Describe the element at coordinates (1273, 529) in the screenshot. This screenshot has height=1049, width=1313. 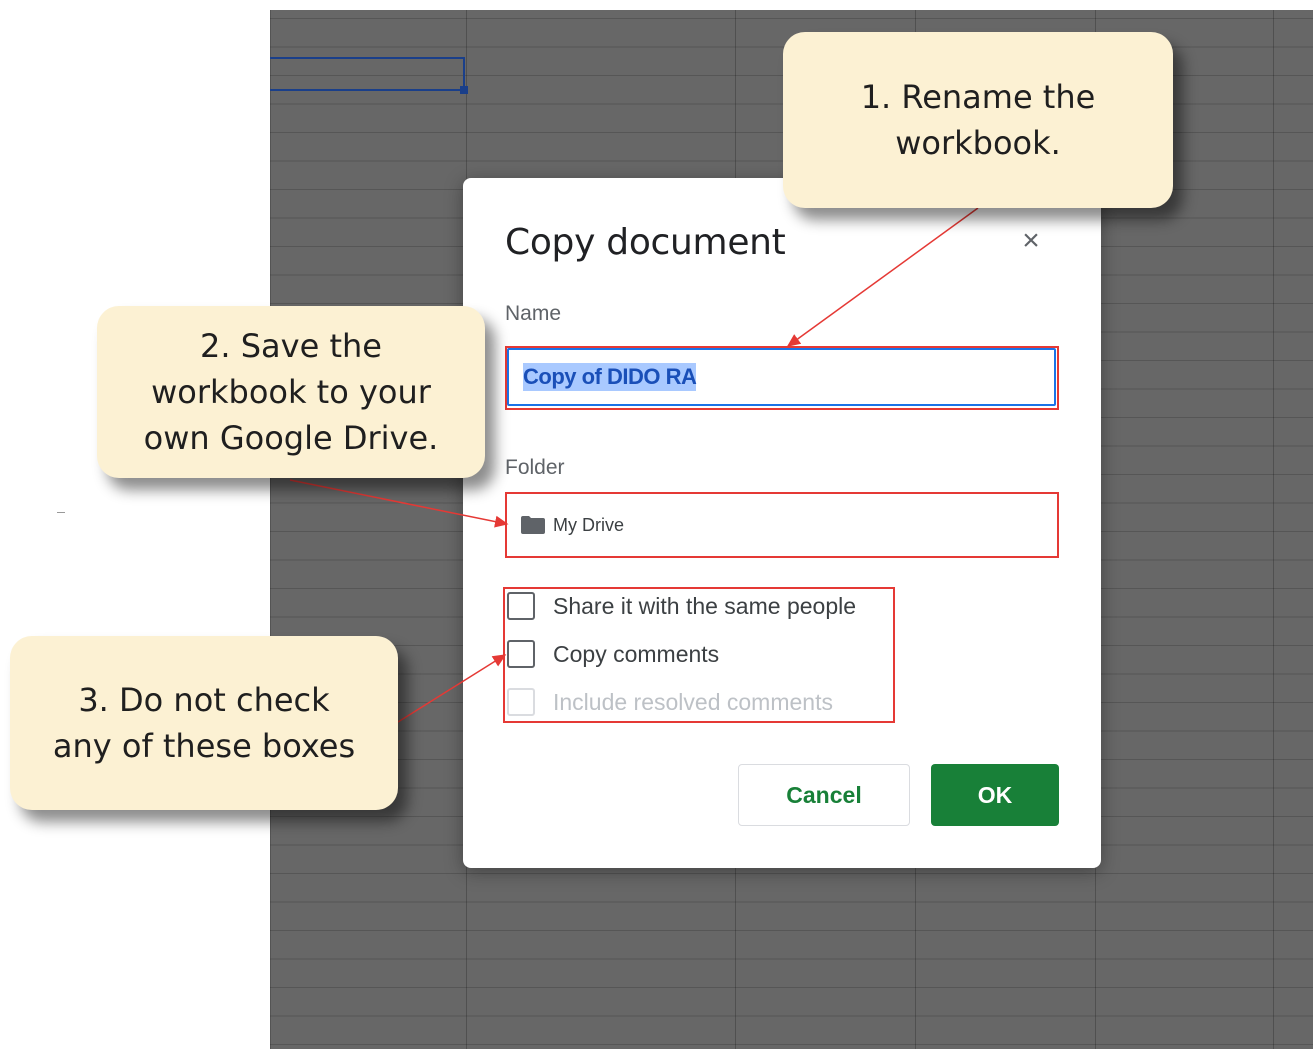
I see `column-gridline` at that location.